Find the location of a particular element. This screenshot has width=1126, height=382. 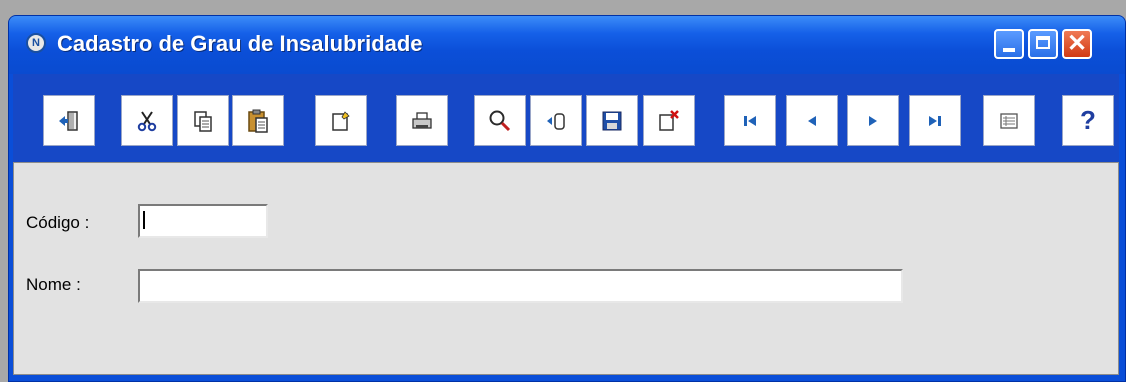

magnifier-icon is located at coordinates (500, 120).